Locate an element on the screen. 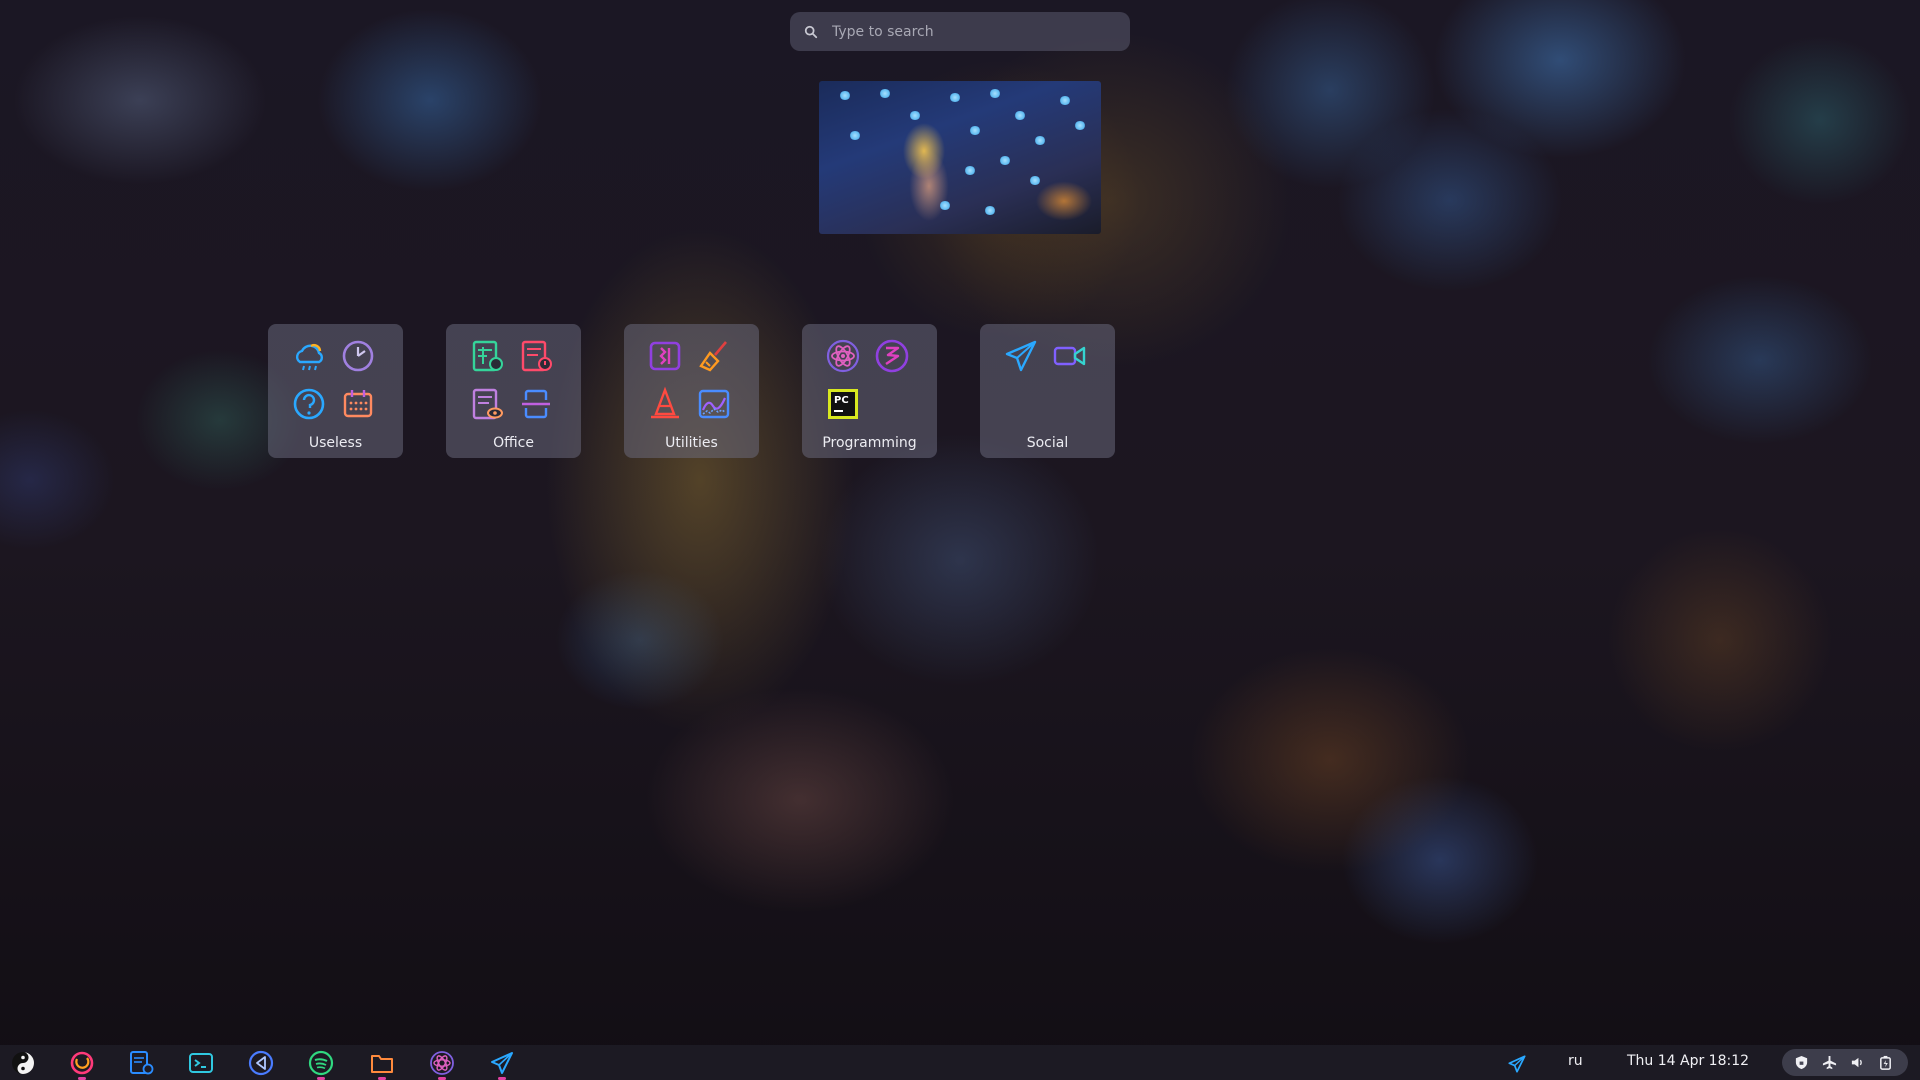 Image resolution: width=1920 pixels, height=1080 pixels. system-tray is located at coordinates (1845, 1062).